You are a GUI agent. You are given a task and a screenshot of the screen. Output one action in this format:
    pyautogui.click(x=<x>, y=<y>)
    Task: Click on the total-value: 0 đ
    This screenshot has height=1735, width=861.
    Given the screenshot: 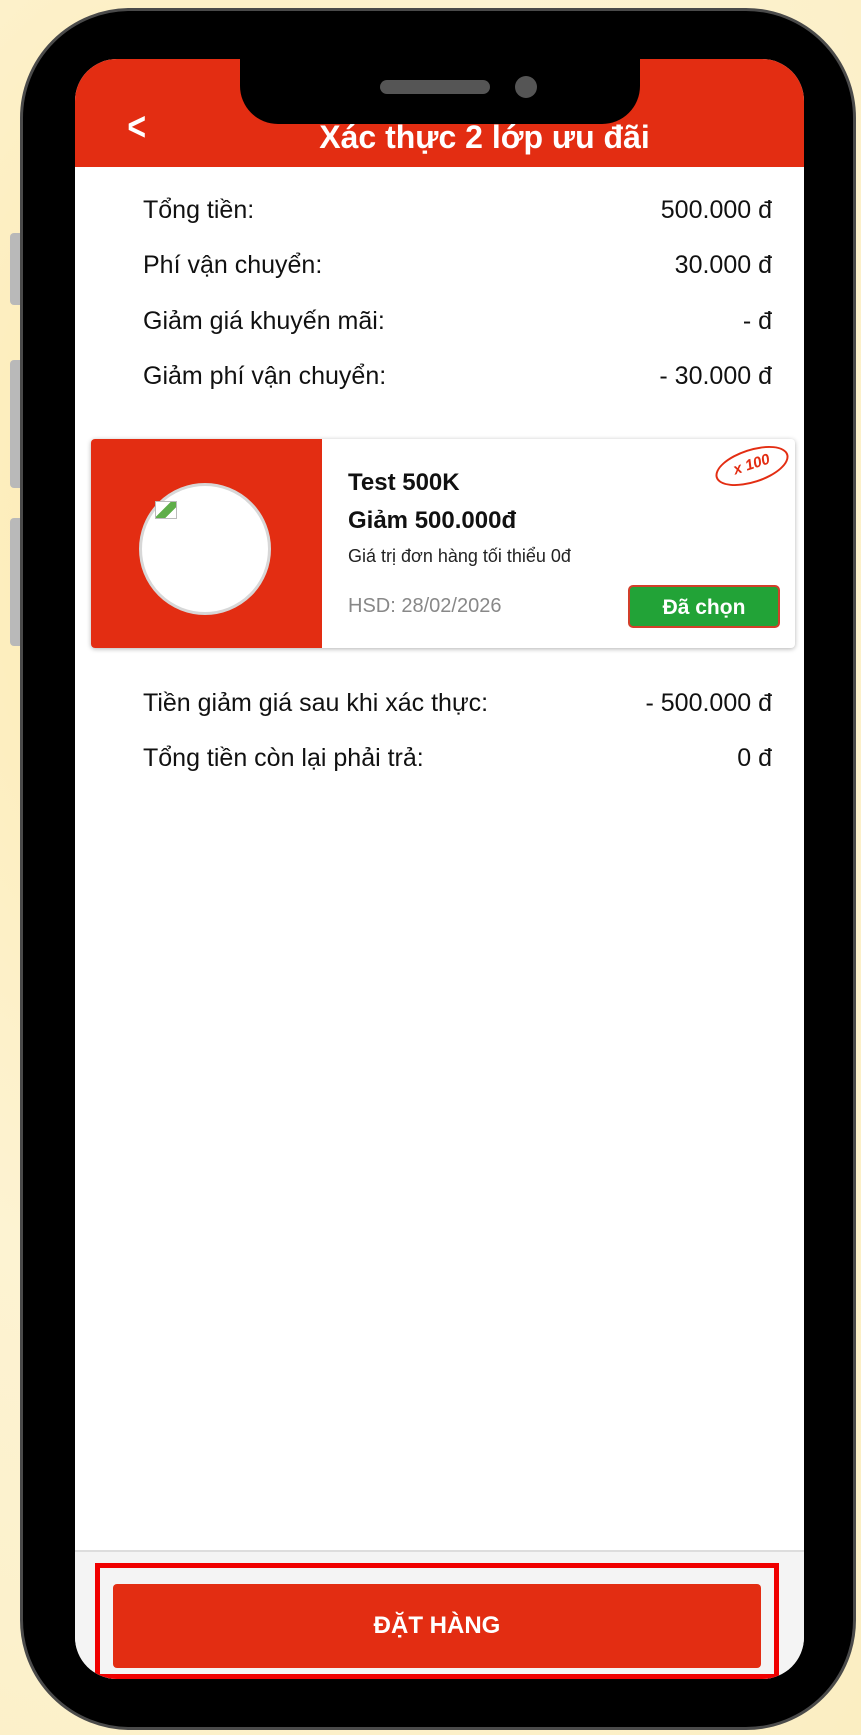 What is the action you would take?
    pyautogui.click(x=754, y=757)
    